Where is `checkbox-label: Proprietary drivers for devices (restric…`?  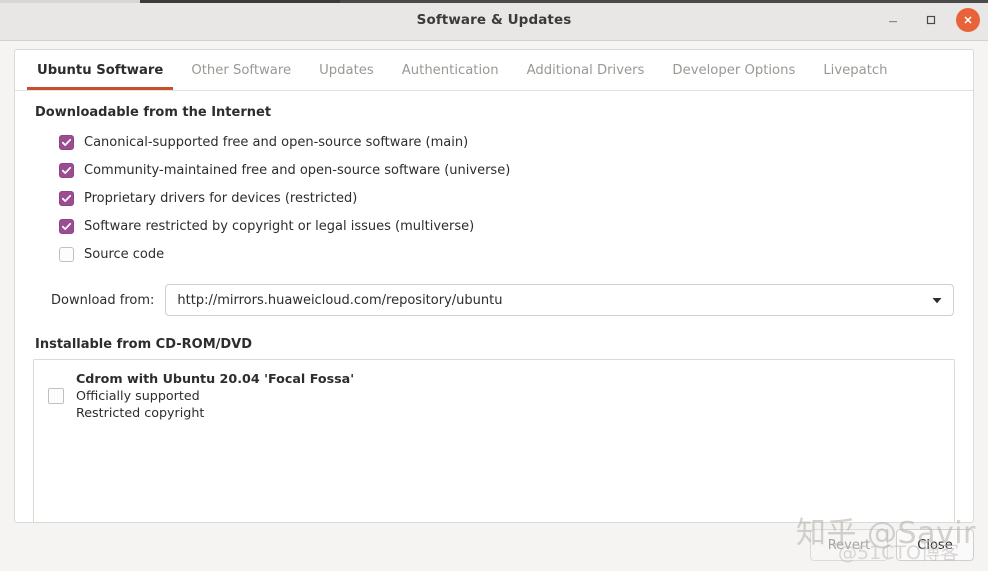
checkbox-label: Proprietary drivers for devices (restric… is located at coordinates (221, 198).